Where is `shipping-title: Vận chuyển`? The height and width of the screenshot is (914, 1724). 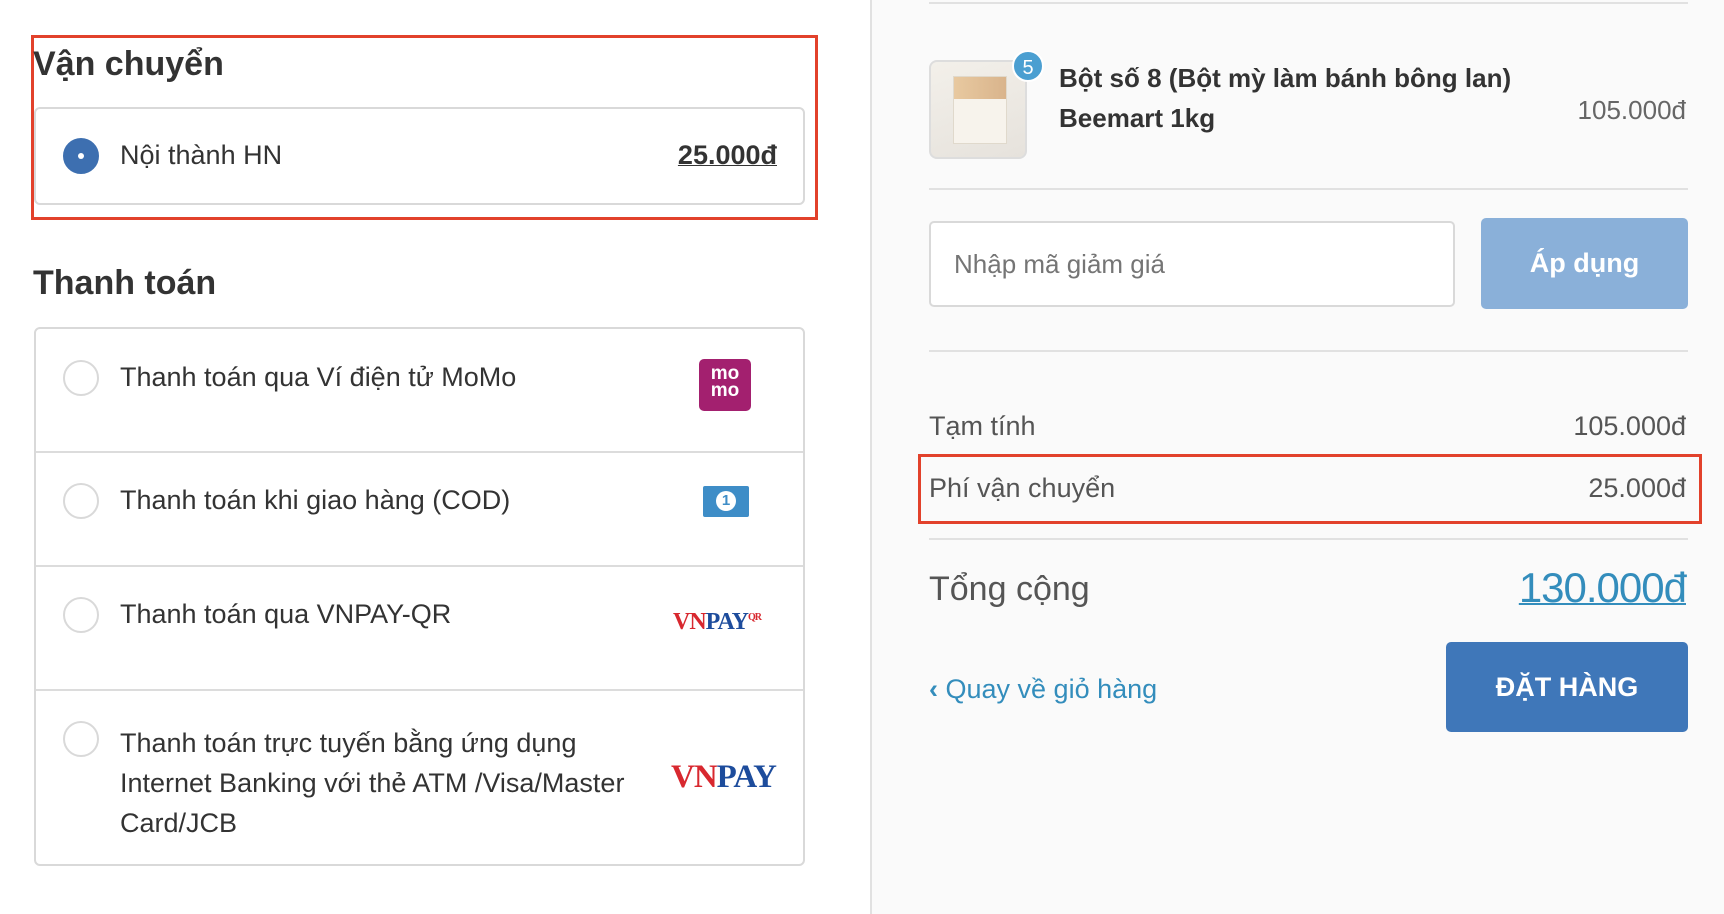 shipping-title: Vận chuyển is located at coordinates (128, 64).